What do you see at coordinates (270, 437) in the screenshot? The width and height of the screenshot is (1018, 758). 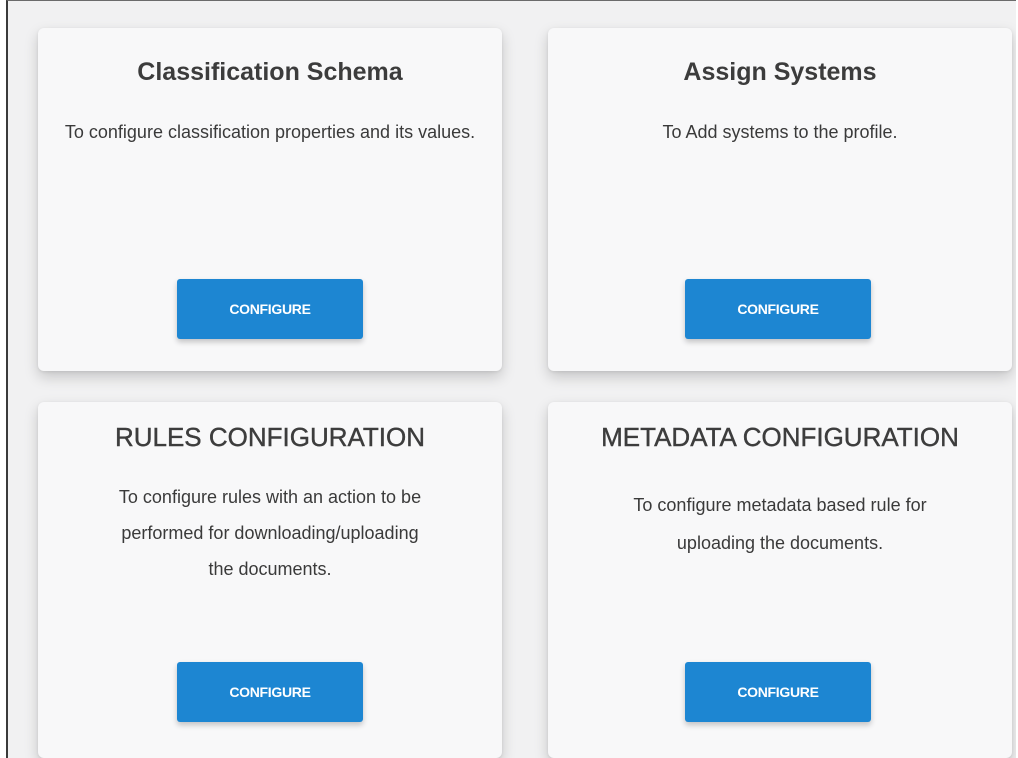 I see `card-title: RULES CONFIGURATION` at bounding box center [270, 437].